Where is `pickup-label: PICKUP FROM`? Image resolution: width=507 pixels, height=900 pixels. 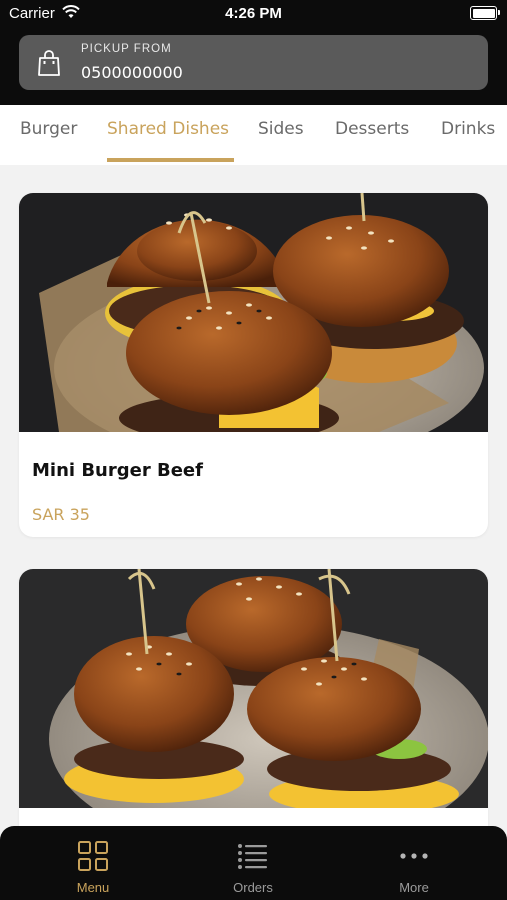
pickup-label: PICKUP FROM is located at coordinates (126, 49).